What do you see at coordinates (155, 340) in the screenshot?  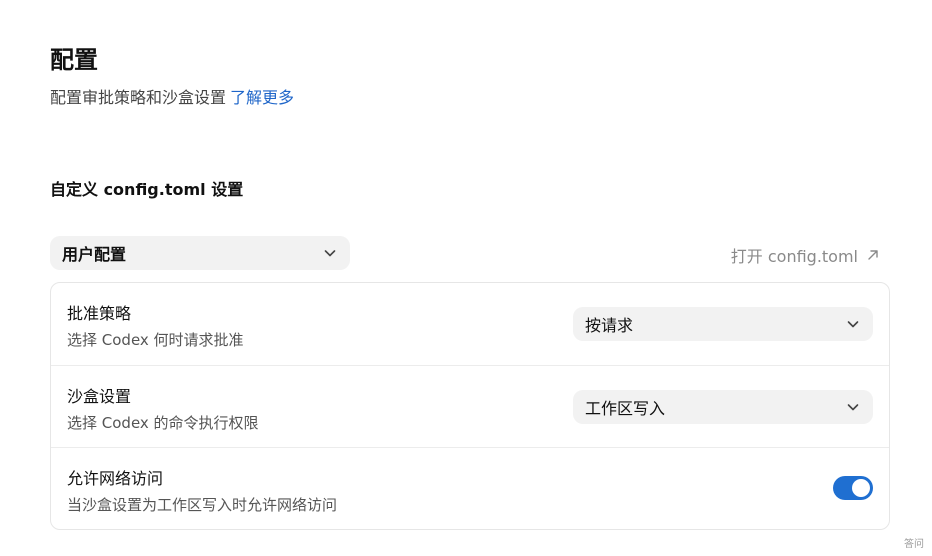 I see `approval-description: 选择 Codex 何时请求批准` at bounding box center [155, 340].